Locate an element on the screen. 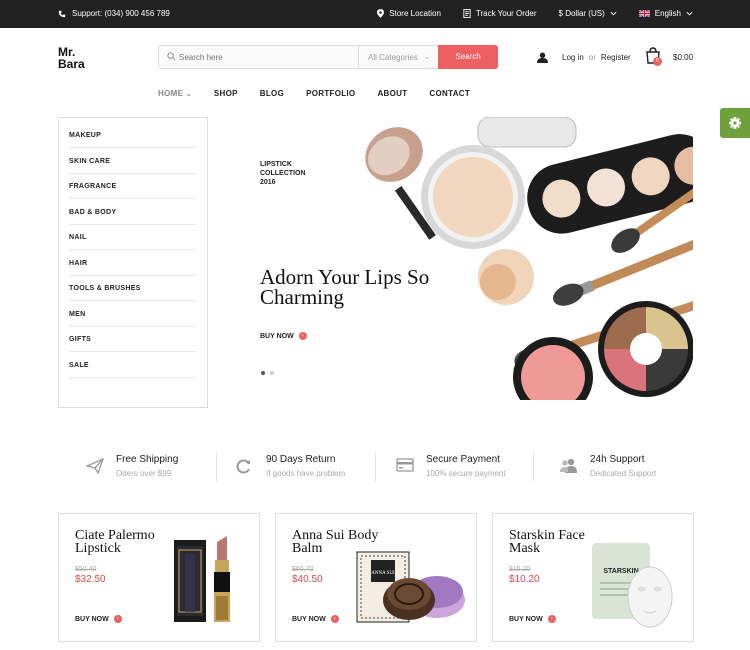  search-input is located at coordinates (264, 57).